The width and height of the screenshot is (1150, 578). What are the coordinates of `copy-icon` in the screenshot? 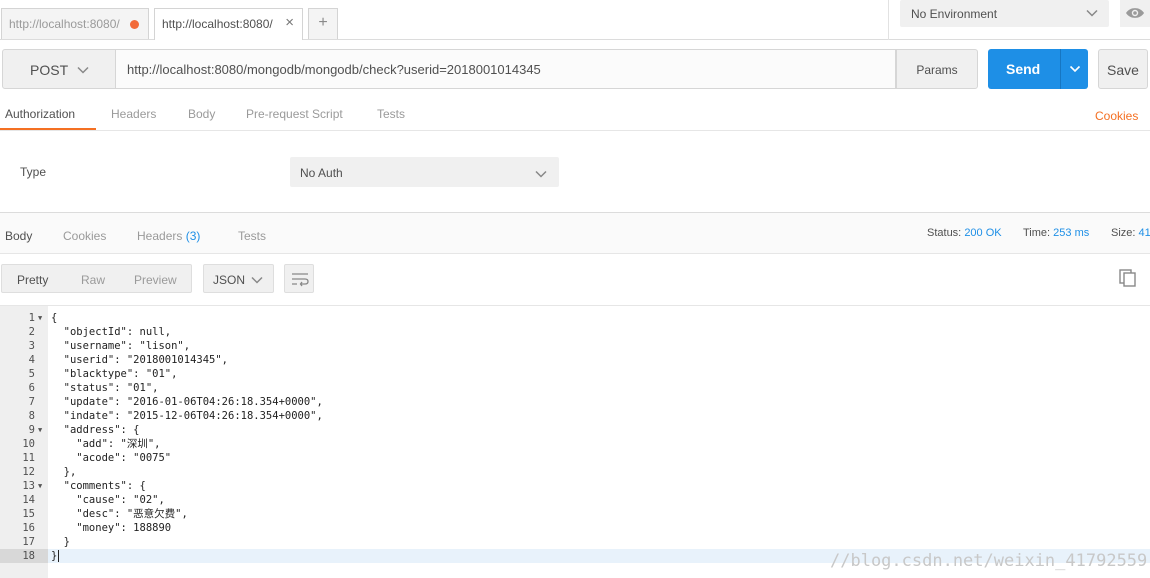 It's located at (1127, 278).